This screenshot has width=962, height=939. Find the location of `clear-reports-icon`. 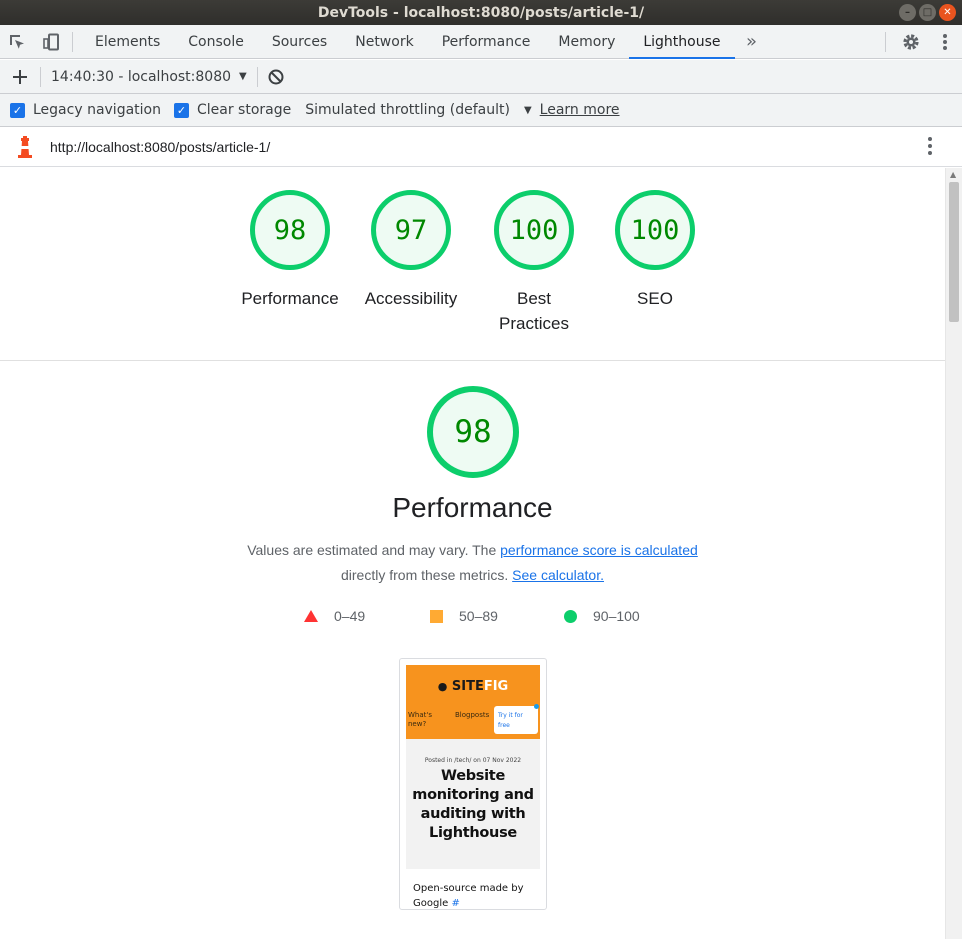

clear-reports-icon is located at coordinates (276, 77).